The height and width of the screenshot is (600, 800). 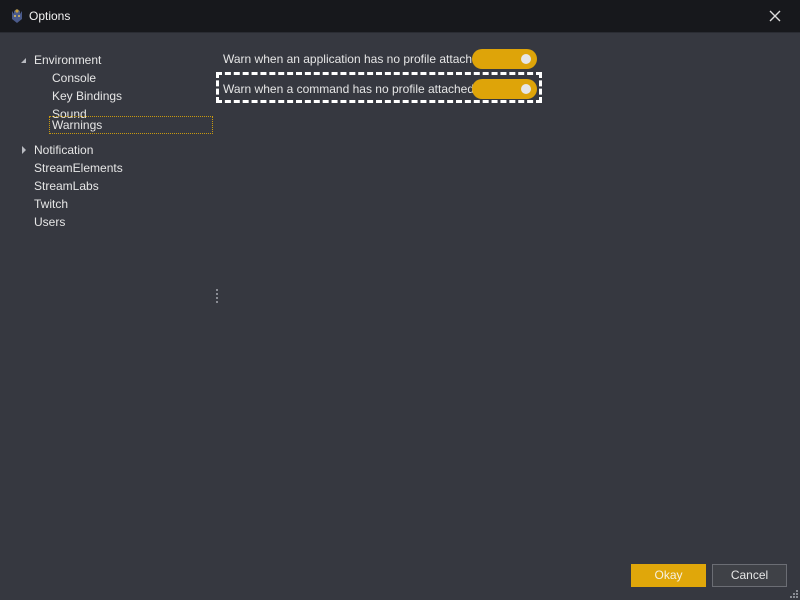 What do you see at coordinates (24, 60) in the screenshot?
I see `expanded-arrow-icon` at bounding box center [24, 60].